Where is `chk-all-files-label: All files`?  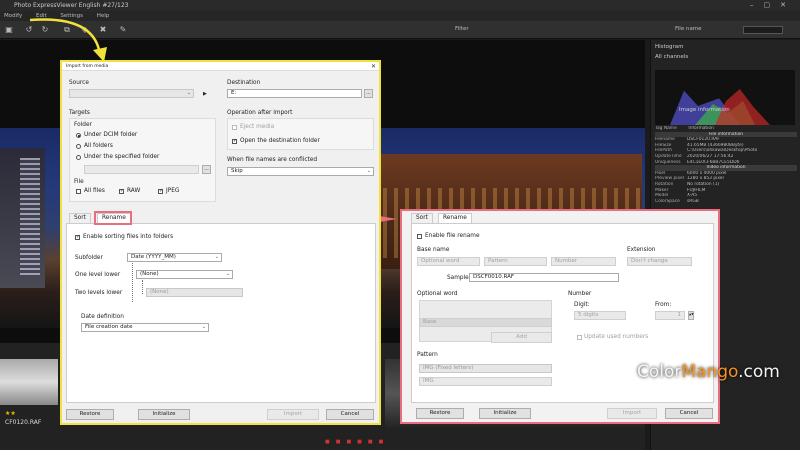
chk-all-files-label: All files is located at coordinates (94, 191).